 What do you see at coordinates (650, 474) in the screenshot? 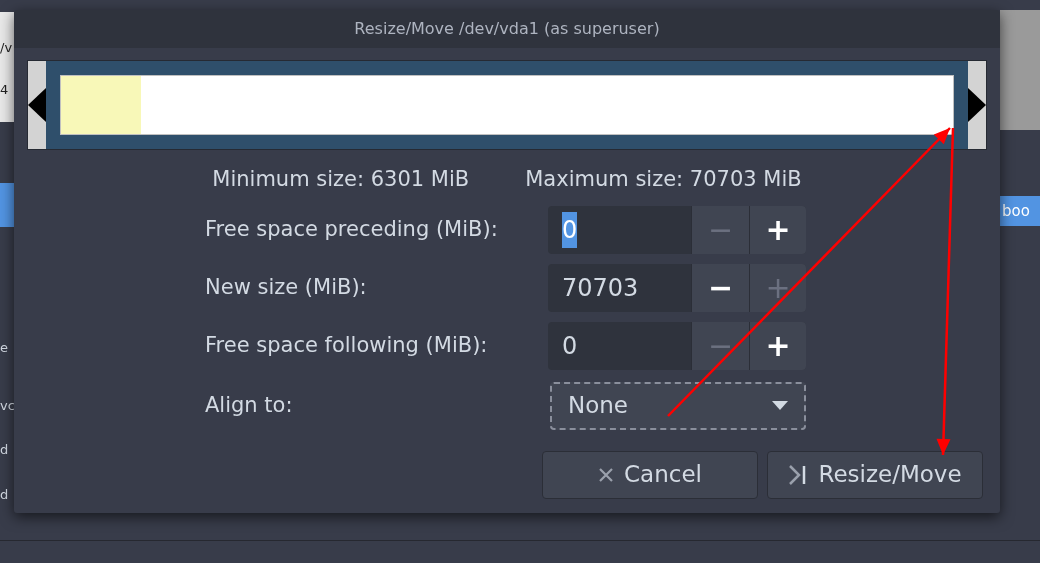
I see `cancel-button: Cancel` at bounding box center [650, 474].